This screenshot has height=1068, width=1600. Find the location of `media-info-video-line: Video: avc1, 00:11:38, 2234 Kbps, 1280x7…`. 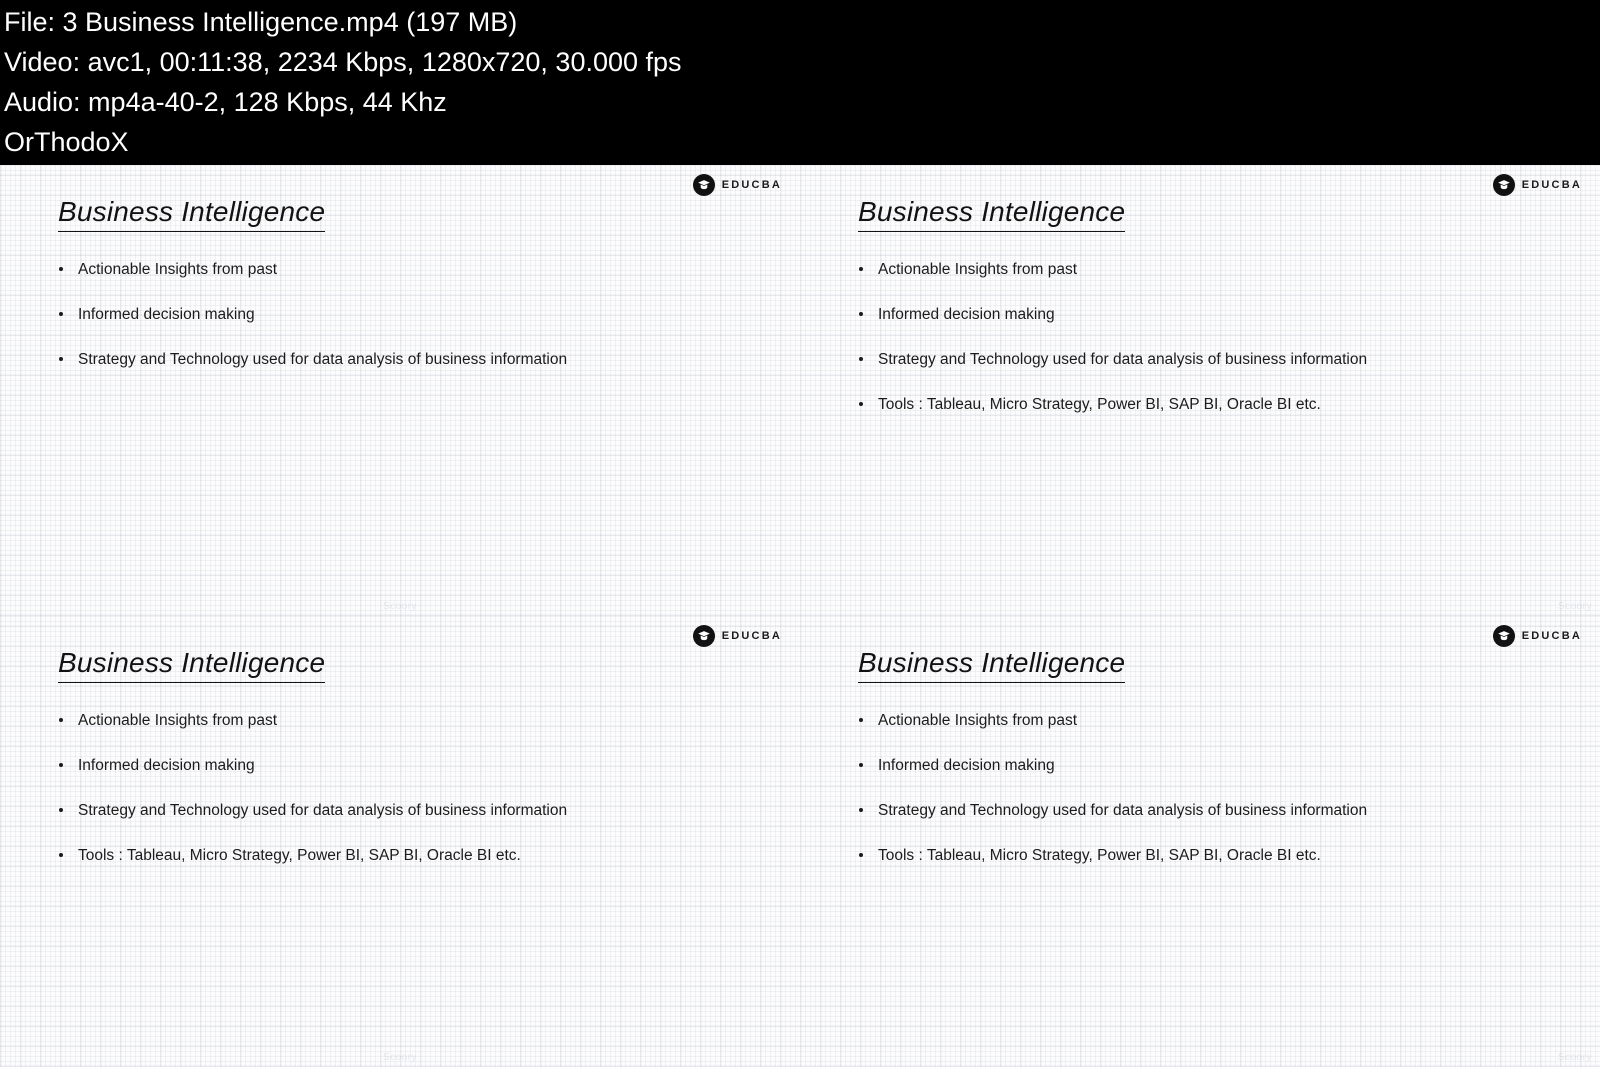

media-info-video-line: Video: avc1, 00:11:38, 2234 Kbps, 1280x7… is located at coordinates (343, 62).